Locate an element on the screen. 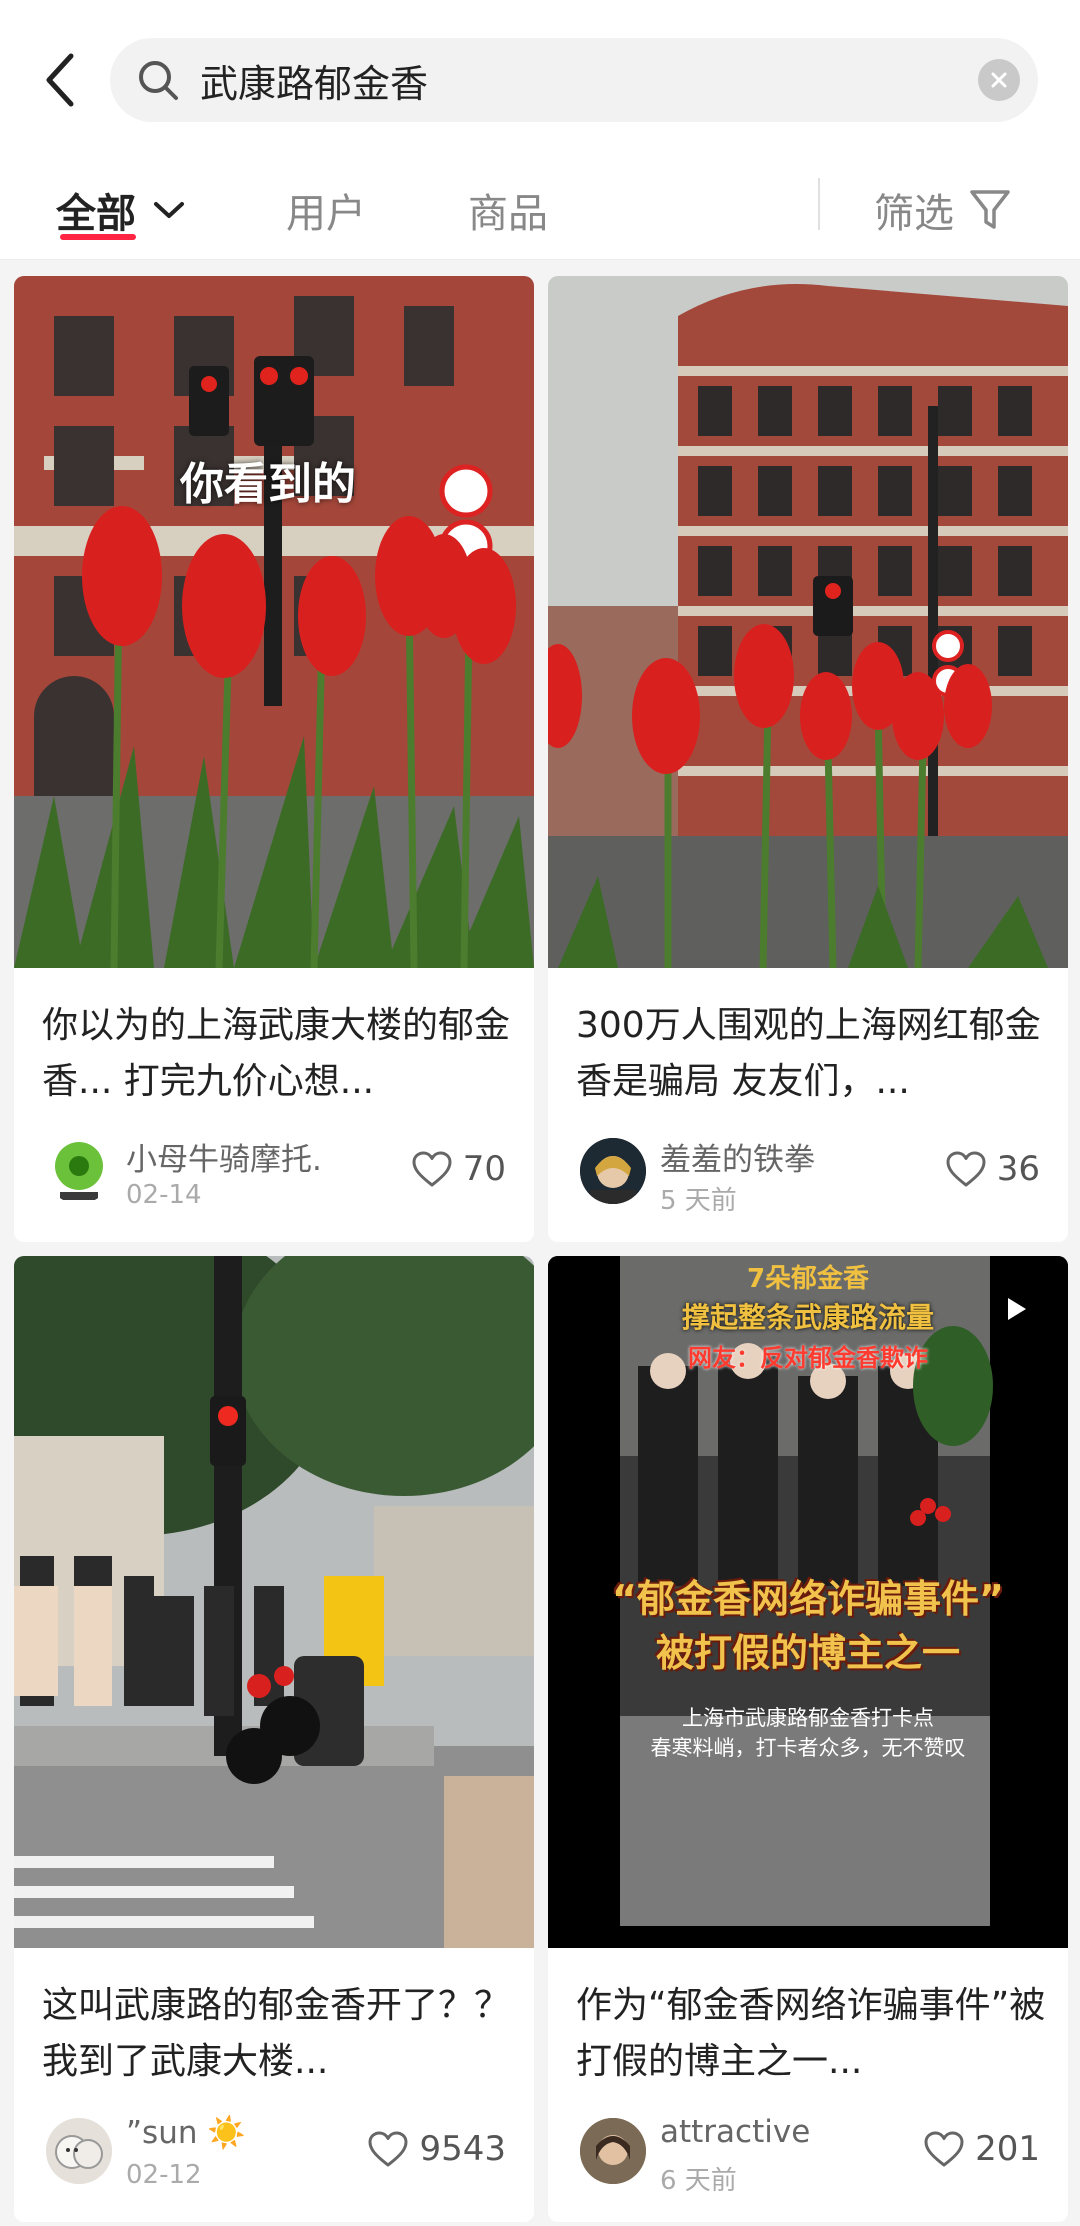 The width and height of the screenshot is (1080, 2226). search-header is located at coordinates (540, 80).